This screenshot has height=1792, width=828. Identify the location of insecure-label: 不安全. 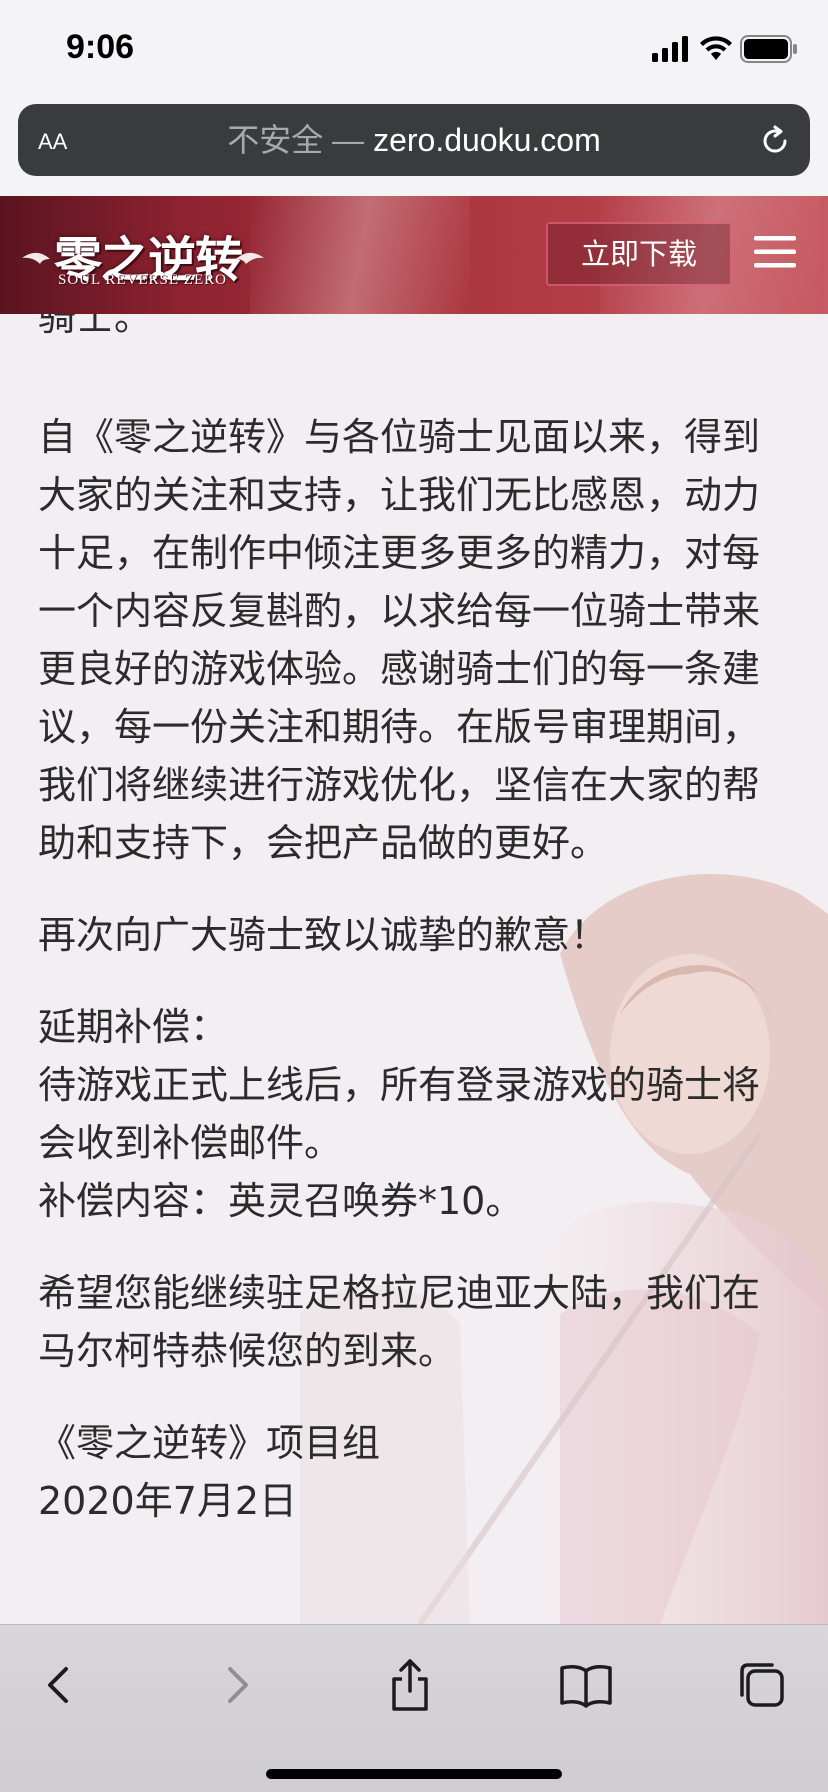
(275, 140).